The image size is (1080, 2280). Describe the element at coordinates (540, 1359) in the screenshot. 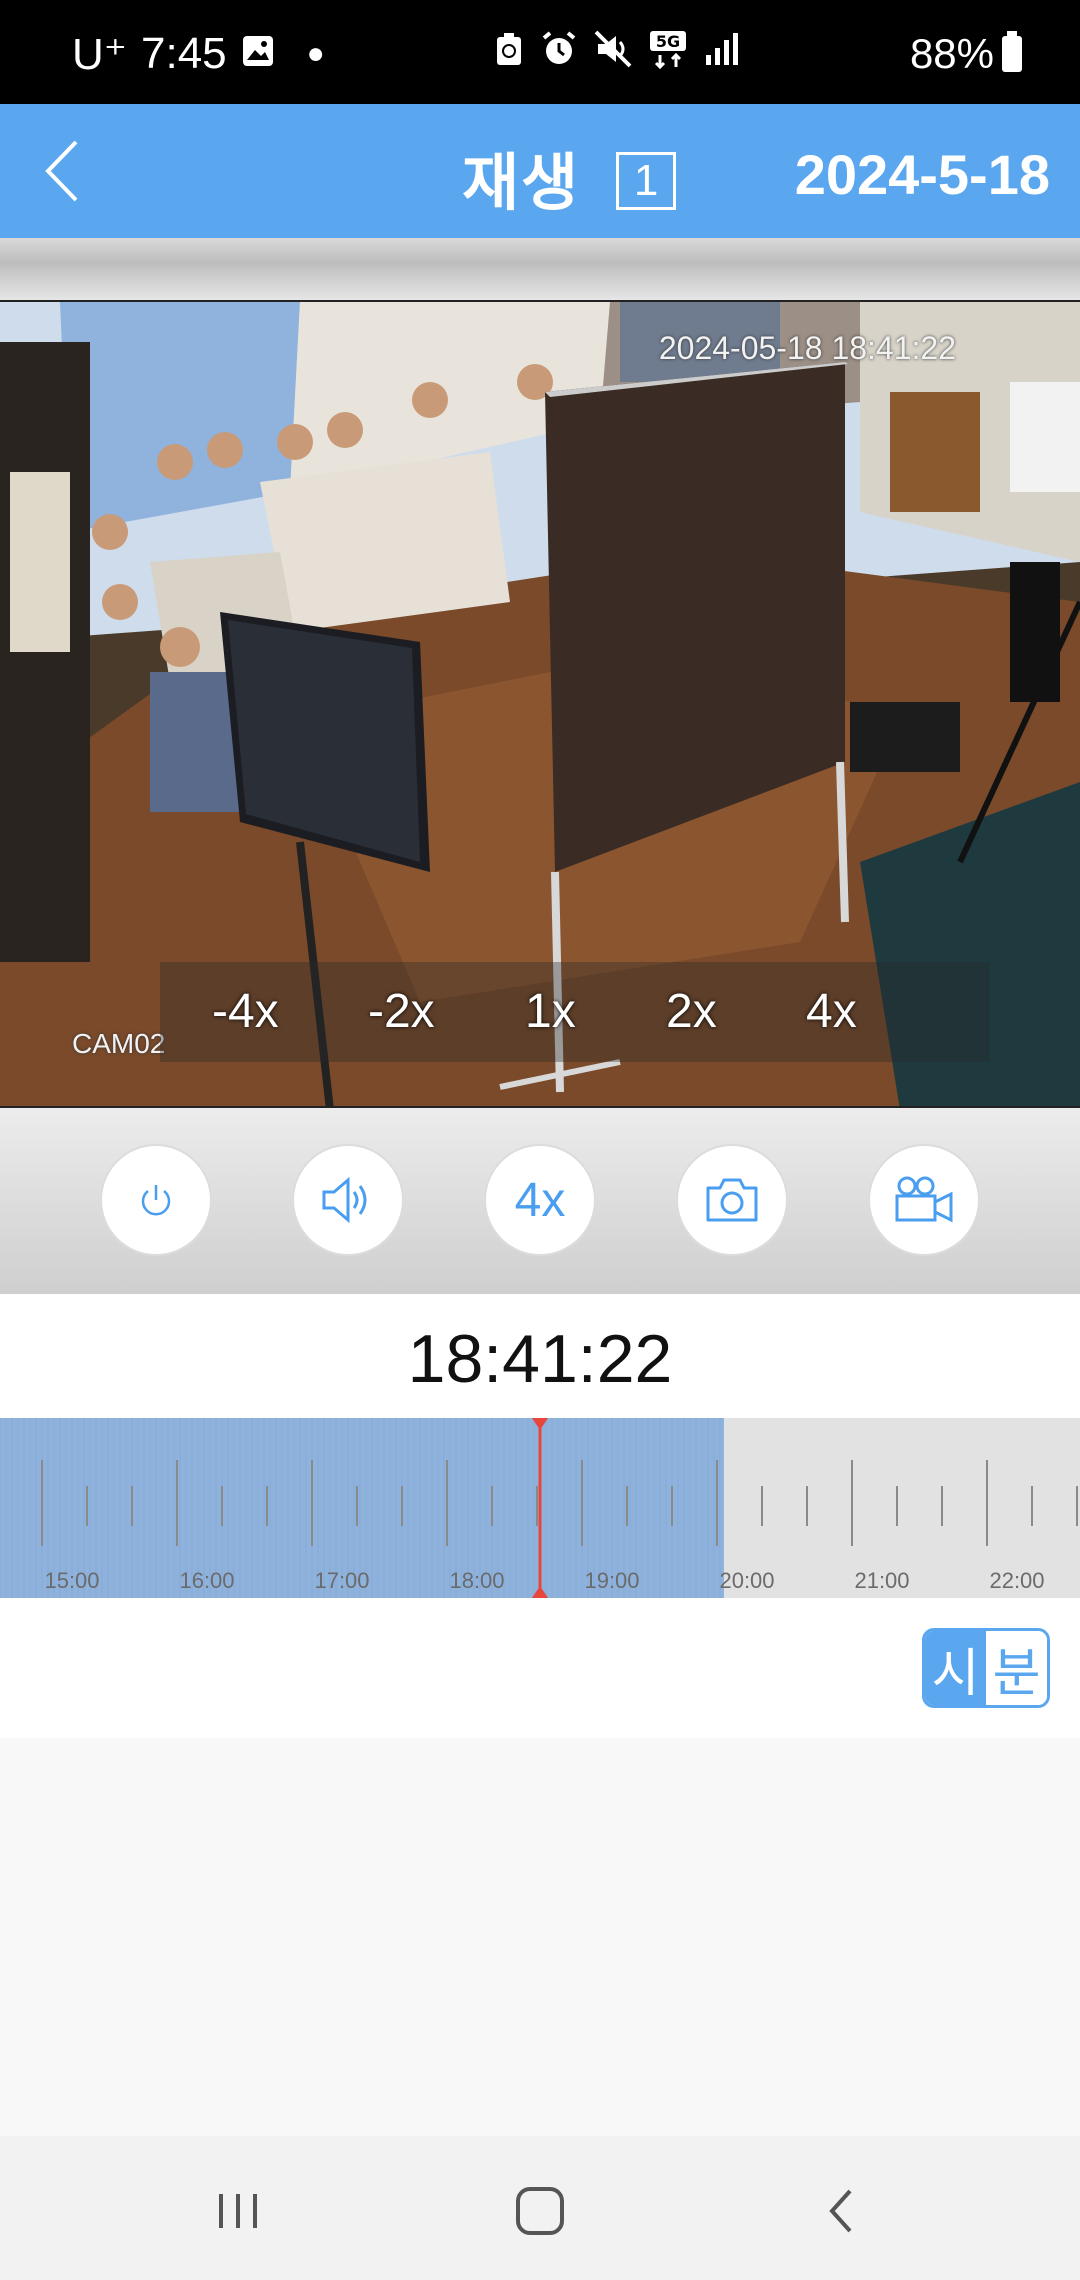

I see `current-time: 18:41:22` at that location.